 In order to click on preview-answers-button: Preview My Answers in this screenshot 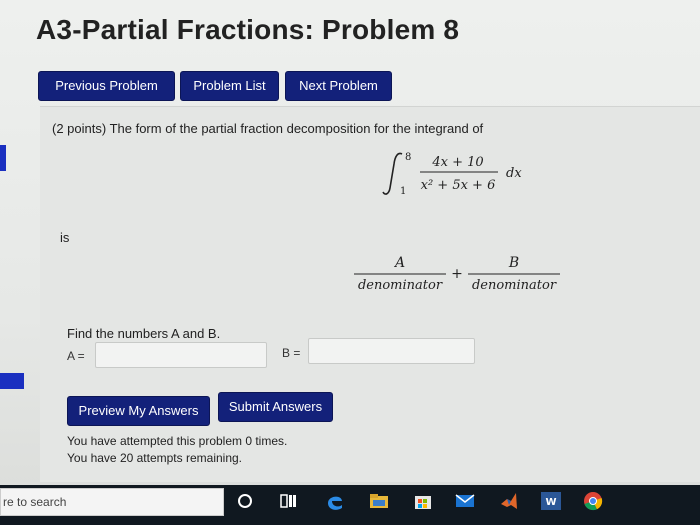, I will do `click(138, 411)`.